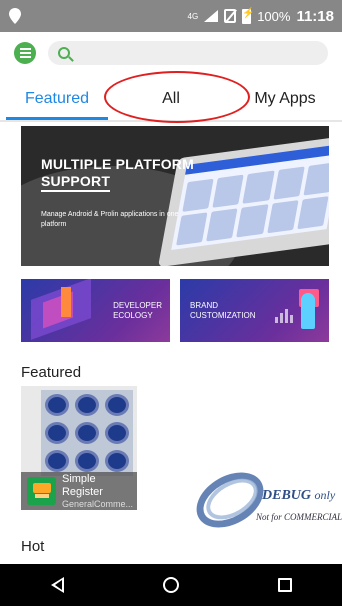 The width and height of the screenshot is (342, 606). I want to click on home-icon, so click(171, 585).